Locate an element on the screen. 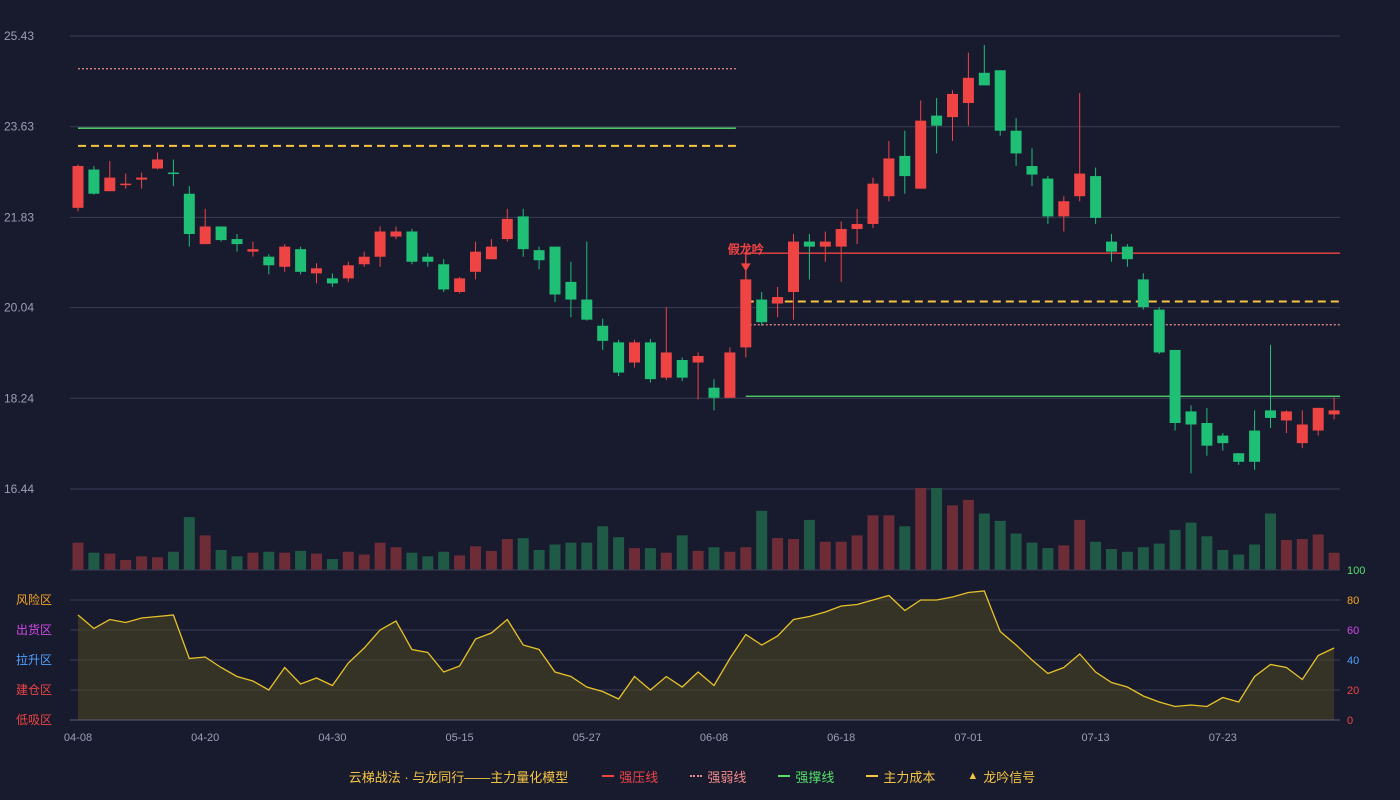 The width and height of the screenshot is (1400, 800). legend-label: 强弱线 is located at coordinates (727, 777).